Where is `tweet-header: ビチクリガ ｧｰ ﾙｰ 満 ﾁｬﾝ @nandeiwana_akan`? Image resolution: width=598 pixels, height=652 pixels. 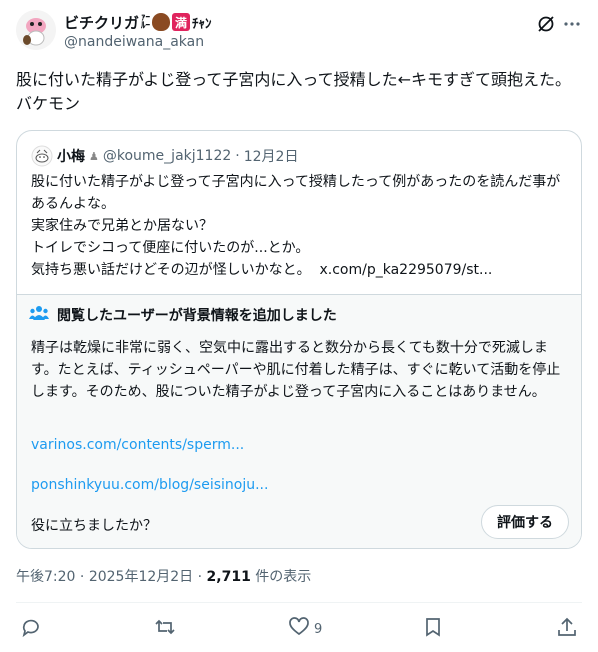
tweet-header: ビチクリガ ｧｰ ﾙｰ 満 ﾁｬﾝ @nandeiwana_akan is located at coordinates (299, 32).